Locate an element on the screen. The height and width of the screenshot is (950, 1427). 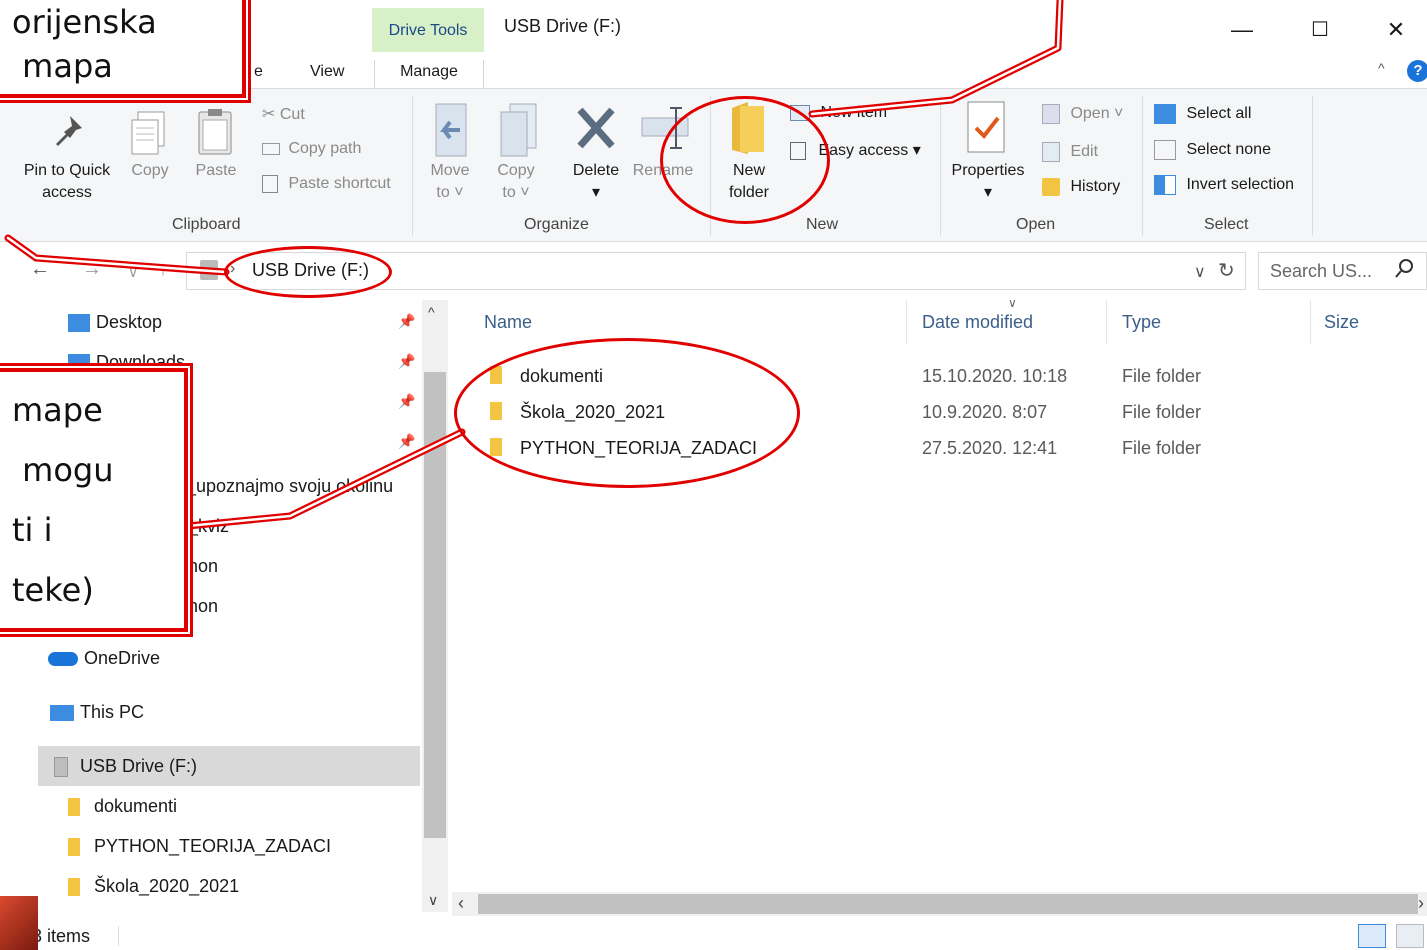
new-folder-highlight-ellipse is located at coordinates (745, 160).